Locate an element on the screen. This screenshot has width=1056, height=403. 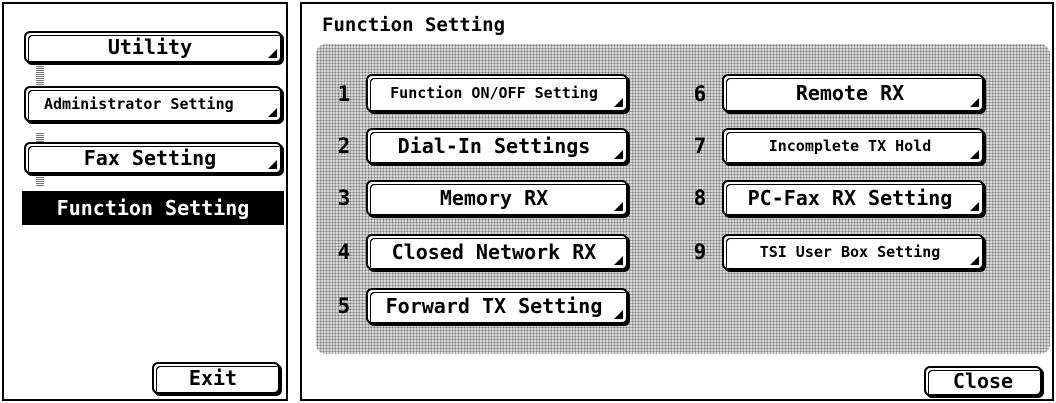
function-number: 7 is located at coordinates (700, 146).